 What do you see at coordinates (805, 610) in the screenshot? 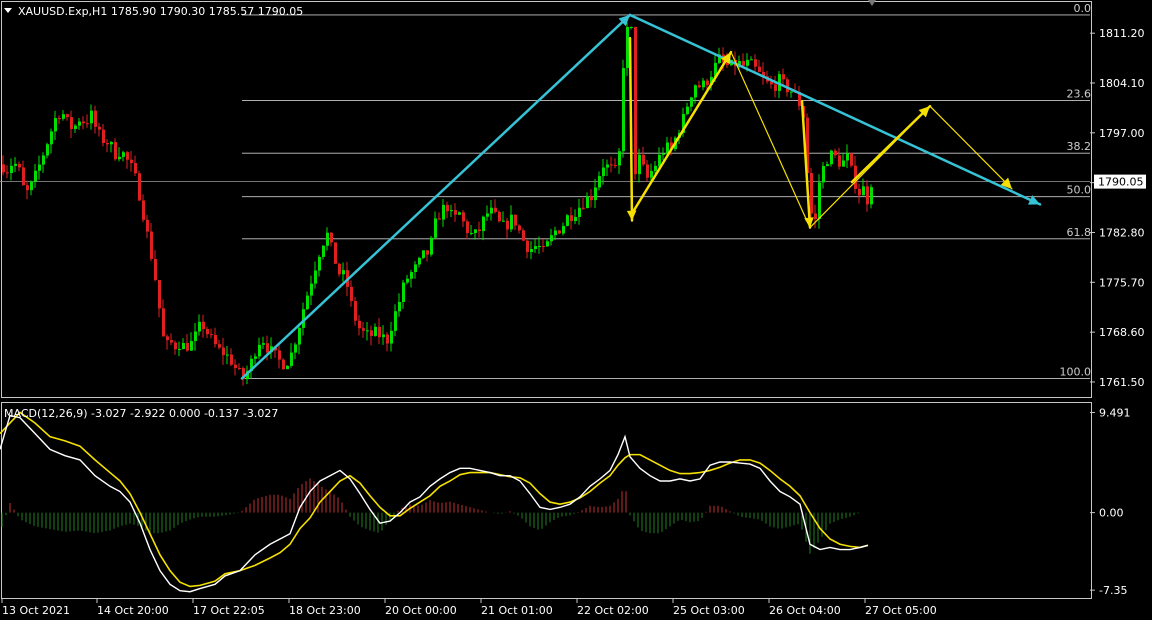
I see `time-axis-label: 26 Oct 04:00` at bounding box center [805, 610].